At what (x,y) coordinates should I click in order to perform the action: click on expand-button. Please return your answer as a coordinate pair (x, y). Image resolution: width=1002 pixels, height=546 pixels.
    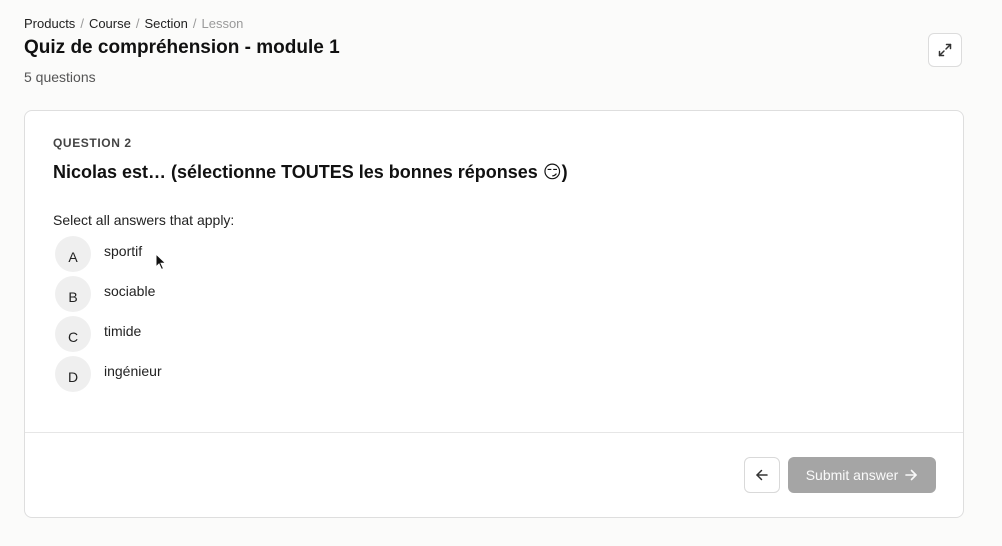
    Looking at the image, I should click on (945, 50).